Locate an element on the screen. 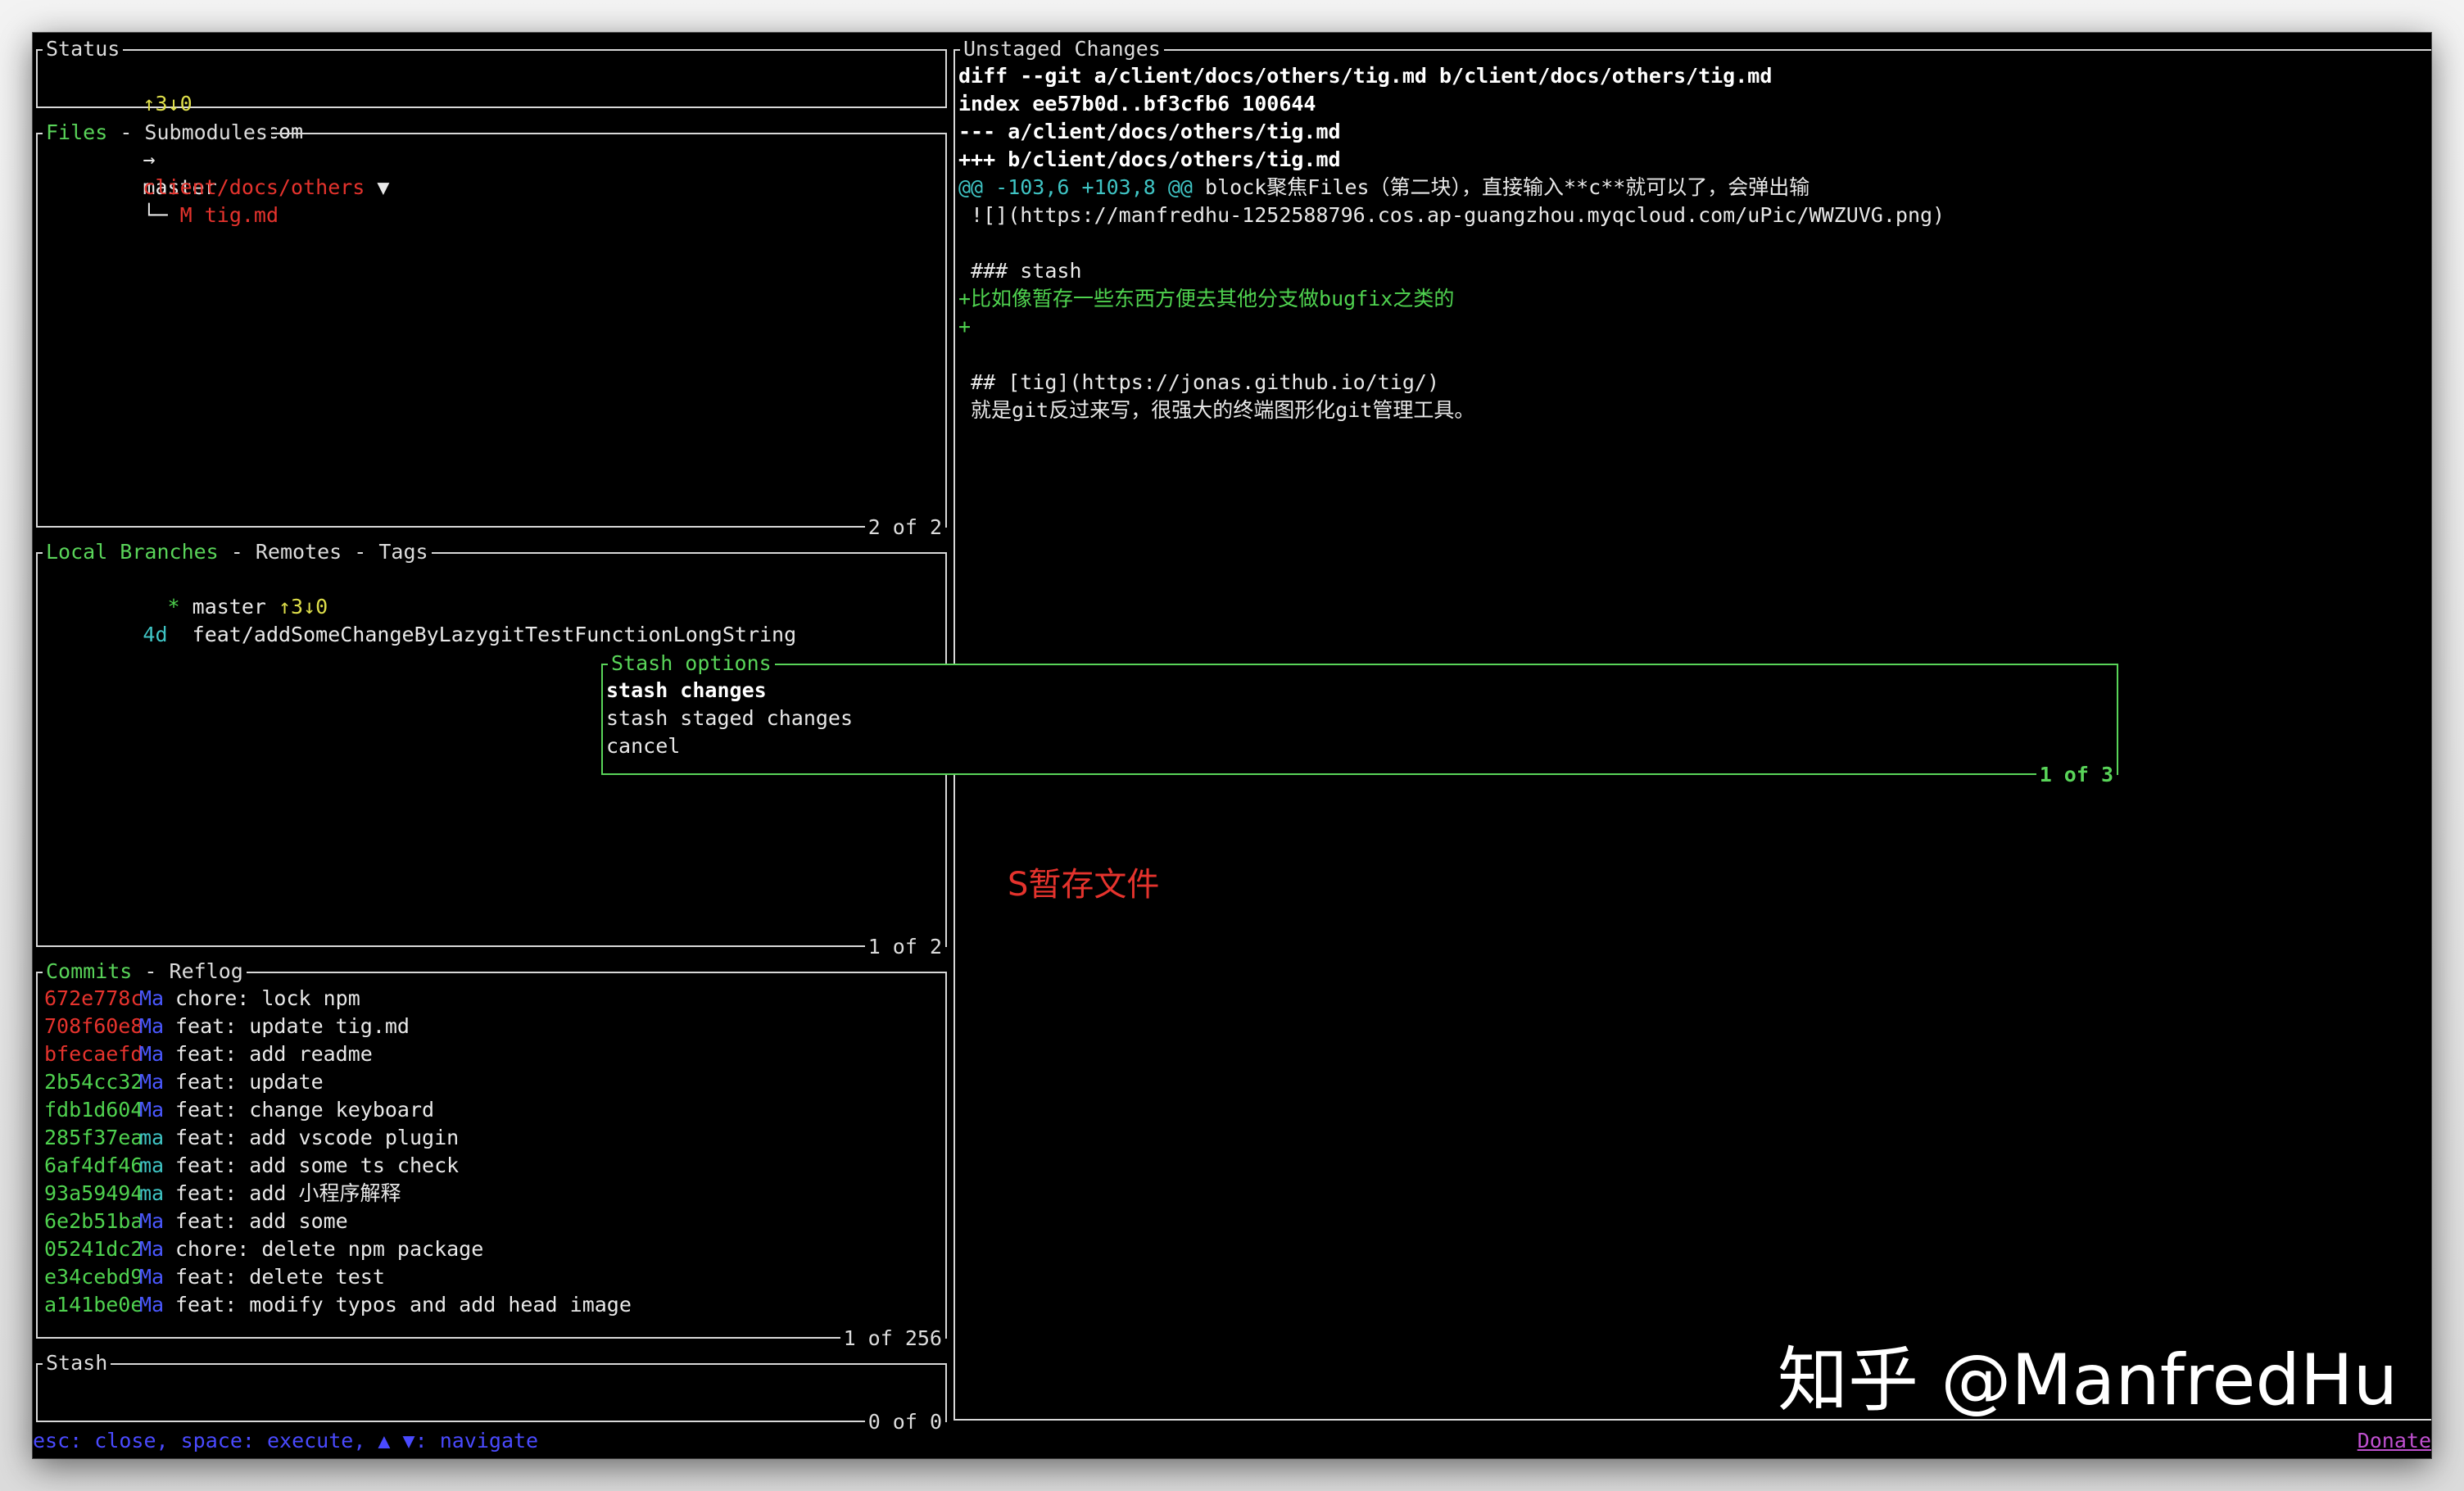 Image resolution: width=2464 pixels, height=1491 pixels. commit-message: feat: add vscode plugin is located at coordinates (317, 1137).